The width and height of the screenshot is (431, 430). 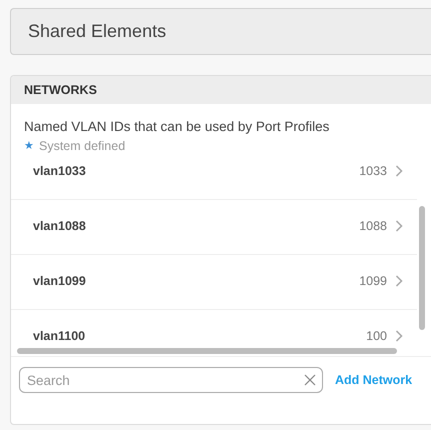 I want to click on clear-icon, so click(x=310, y=380).